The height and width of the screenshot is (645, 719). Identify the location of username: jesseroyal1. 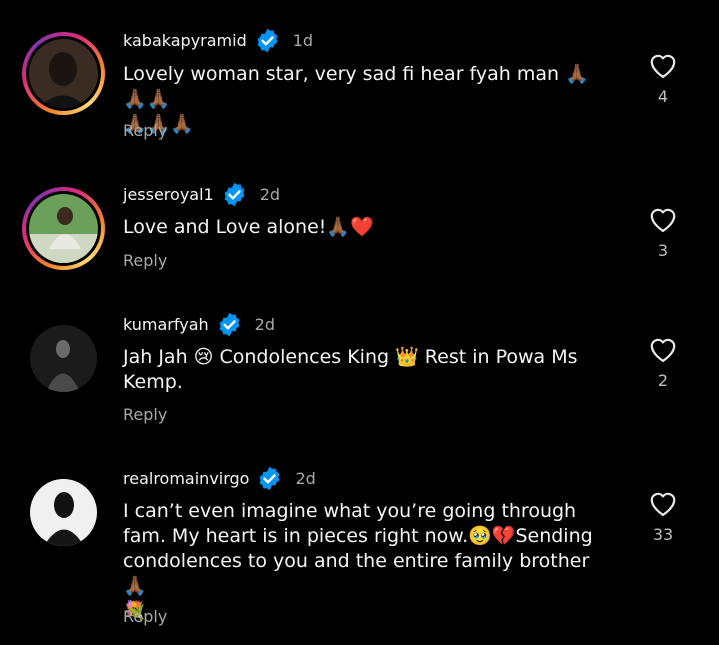
(168, 194).